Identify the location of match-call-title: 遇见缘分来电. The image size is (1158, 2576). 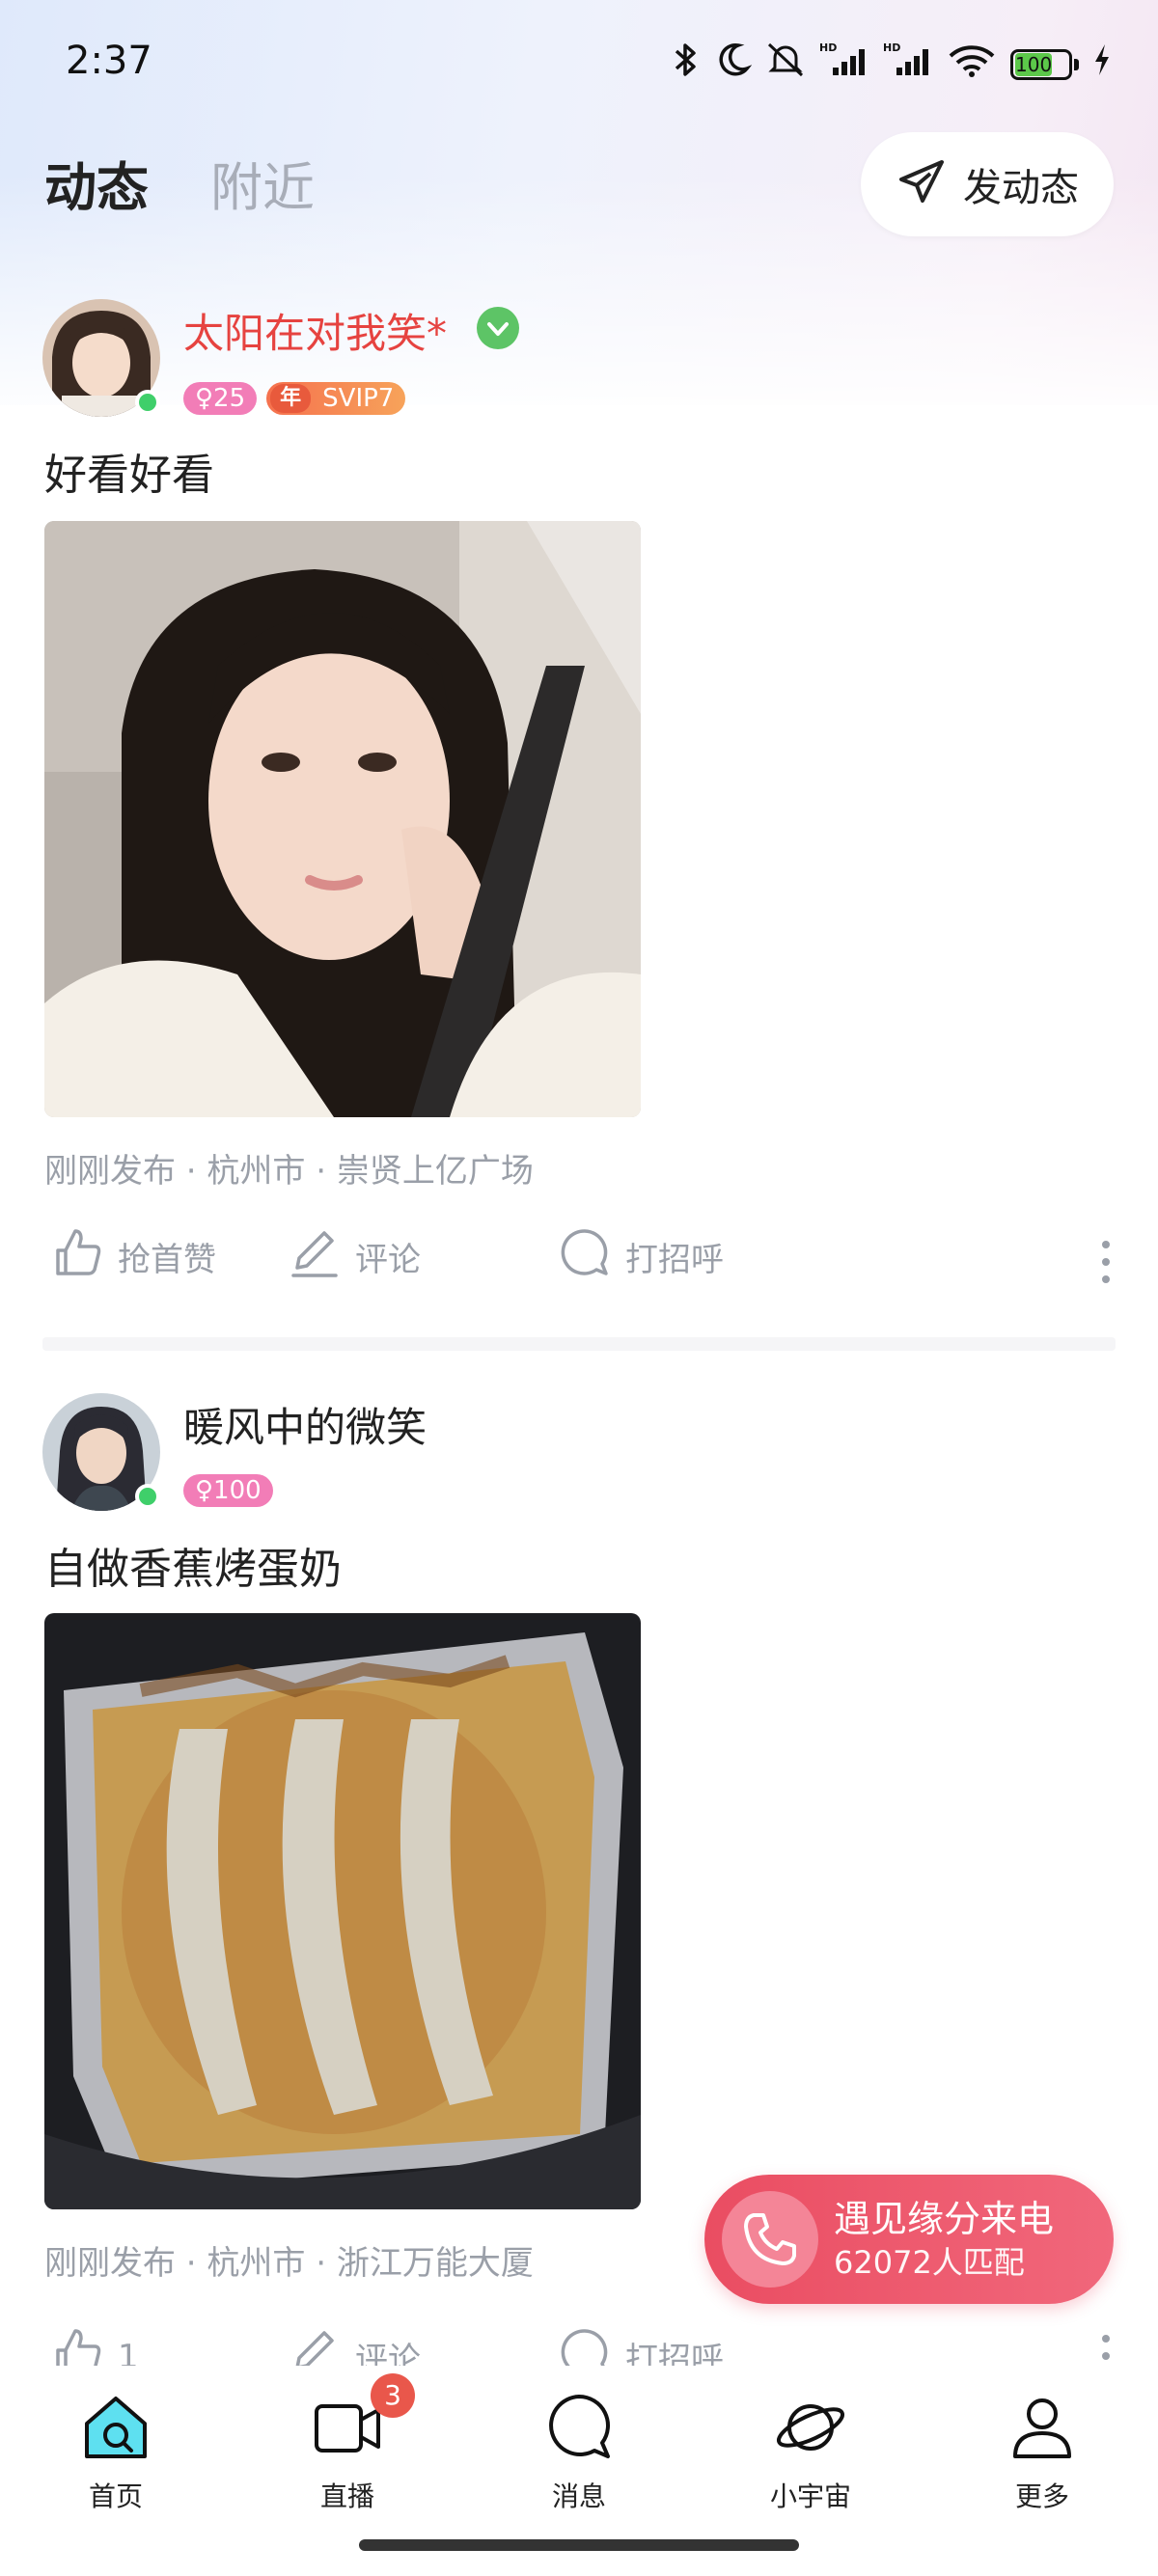
(944, 2219).